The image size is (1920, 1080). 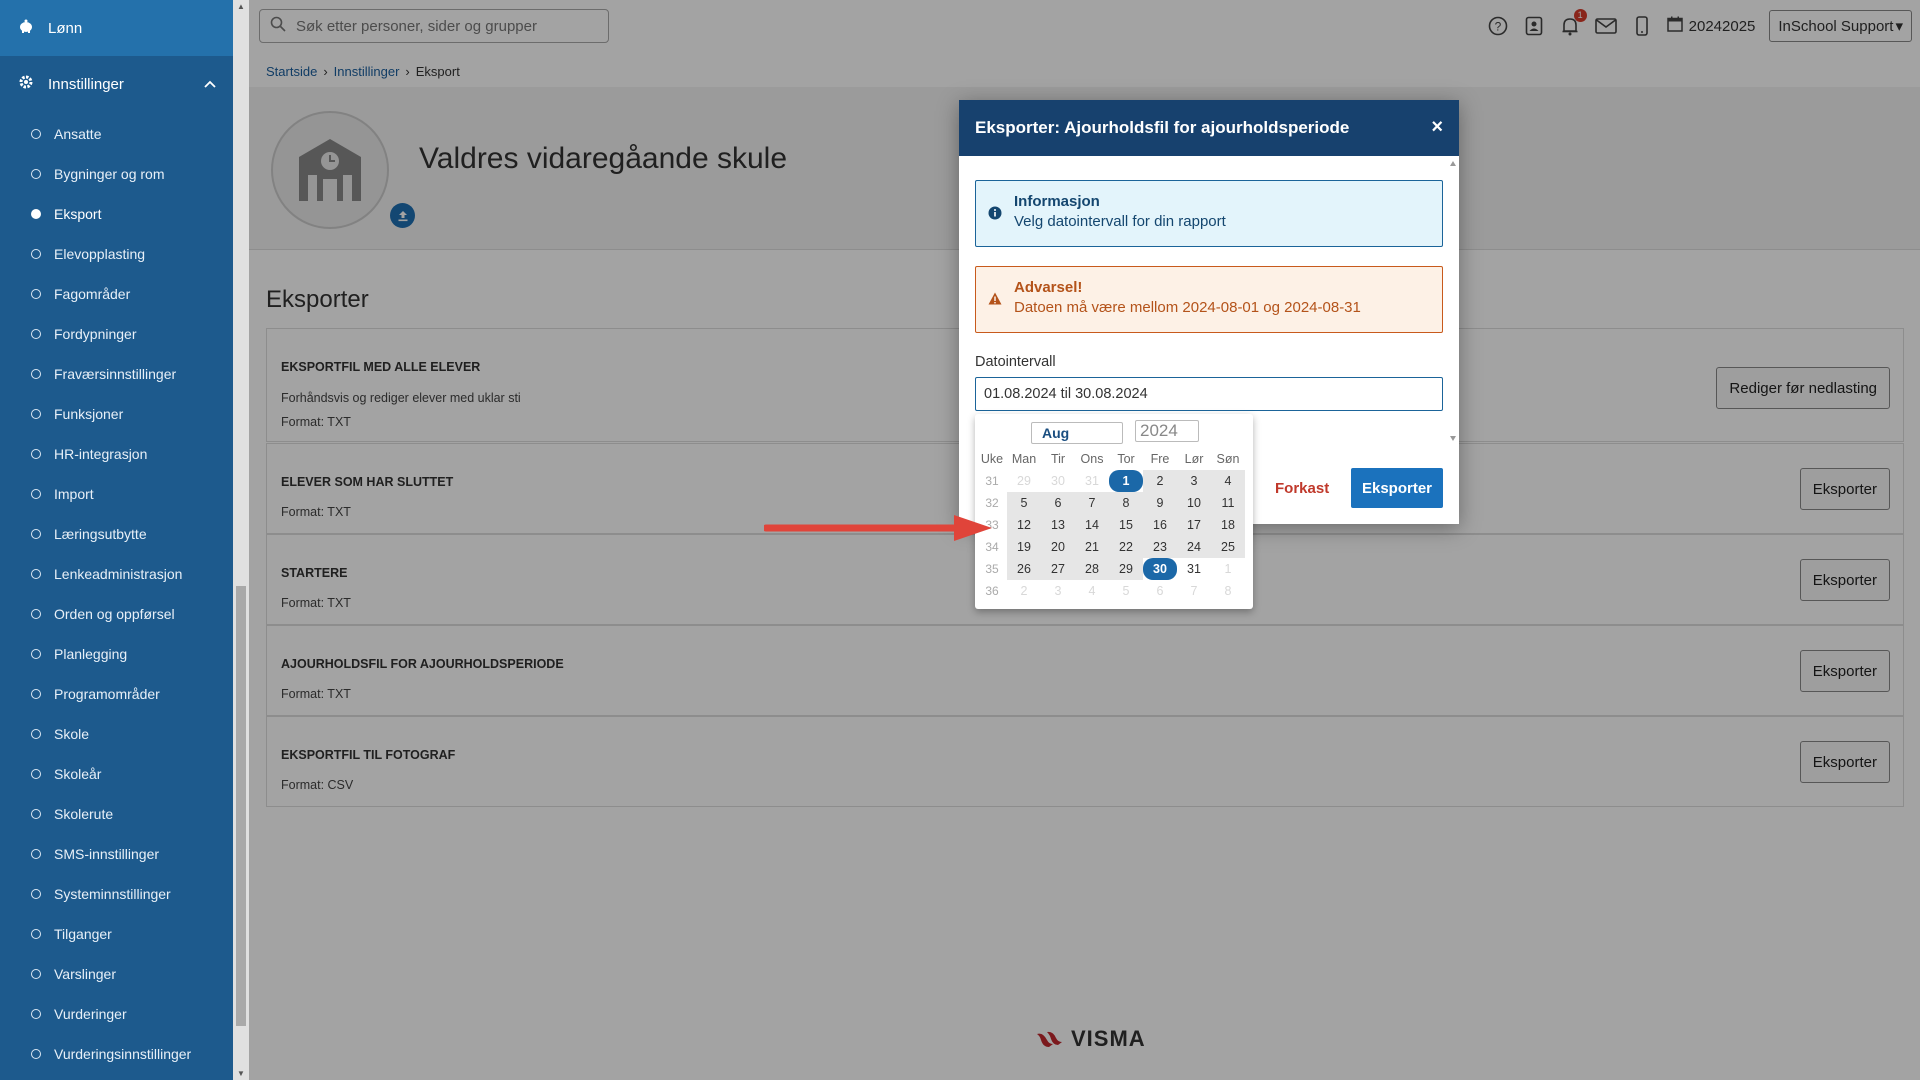 What do you see at coordinates (116, 774) in the screenshot?
I see `sidebar-item: Skoleår` at bounding box center [116, 774].